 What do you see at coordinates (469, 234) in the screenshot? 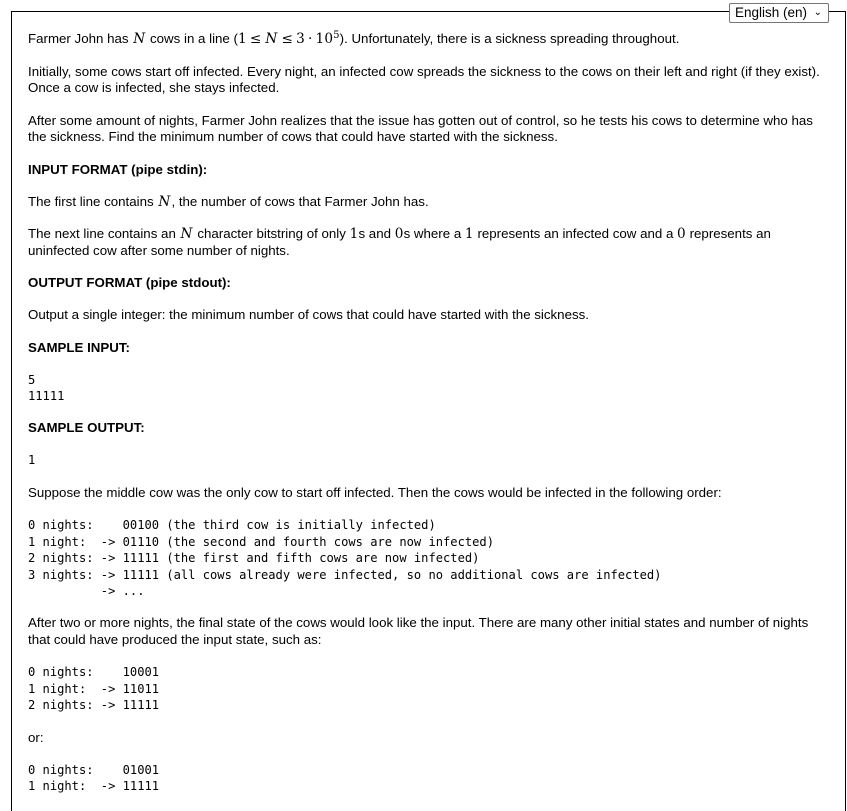
I see `math-one-inline: 1` at bounding box center [469, 234].